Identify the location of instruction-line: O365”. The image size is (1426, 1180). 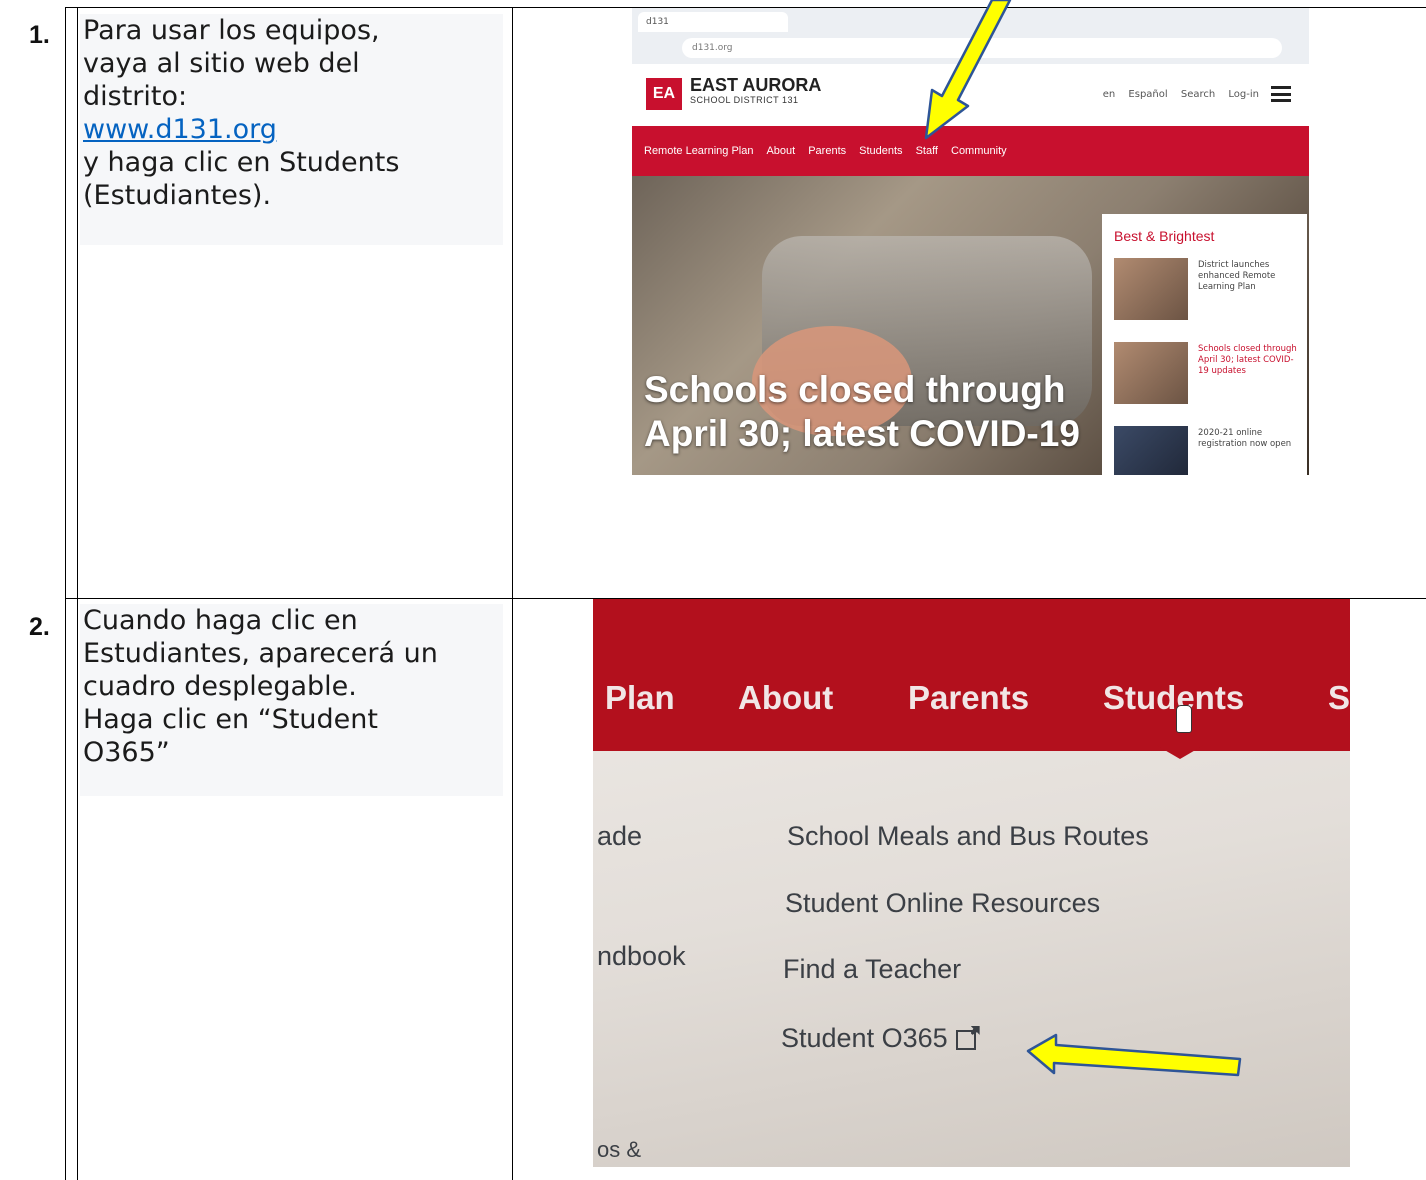
(126, 752).